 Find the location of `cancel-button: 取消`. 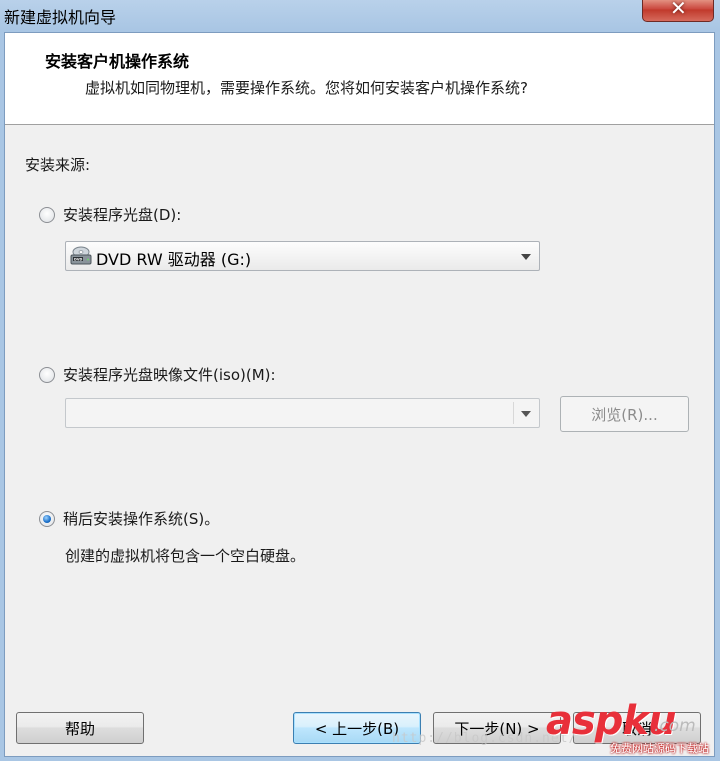

cancel-button: 取消 is located at coordinates (637, 728).